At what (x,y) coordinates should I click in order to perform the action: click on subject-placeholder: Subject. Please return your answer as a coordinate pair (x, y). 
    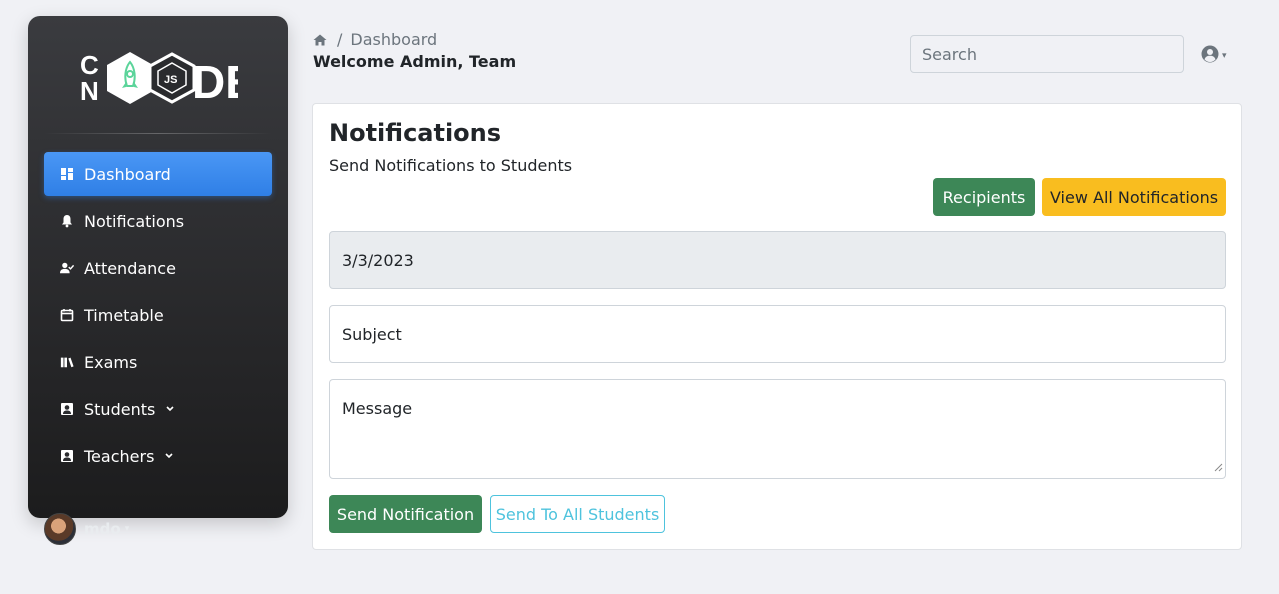
    Looking at the image, I should click on (372, 334).